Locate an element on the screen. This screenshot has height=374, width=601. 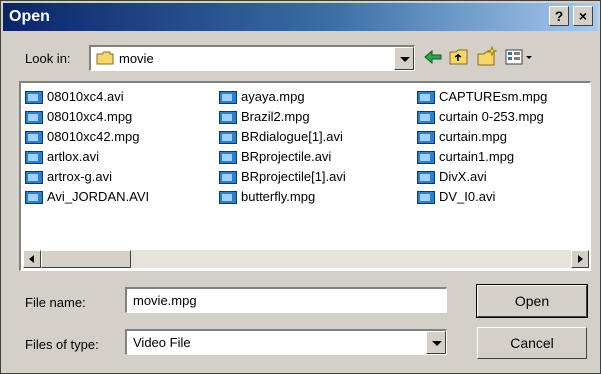
lookin-value: movie is located at coordinates (136, 58).